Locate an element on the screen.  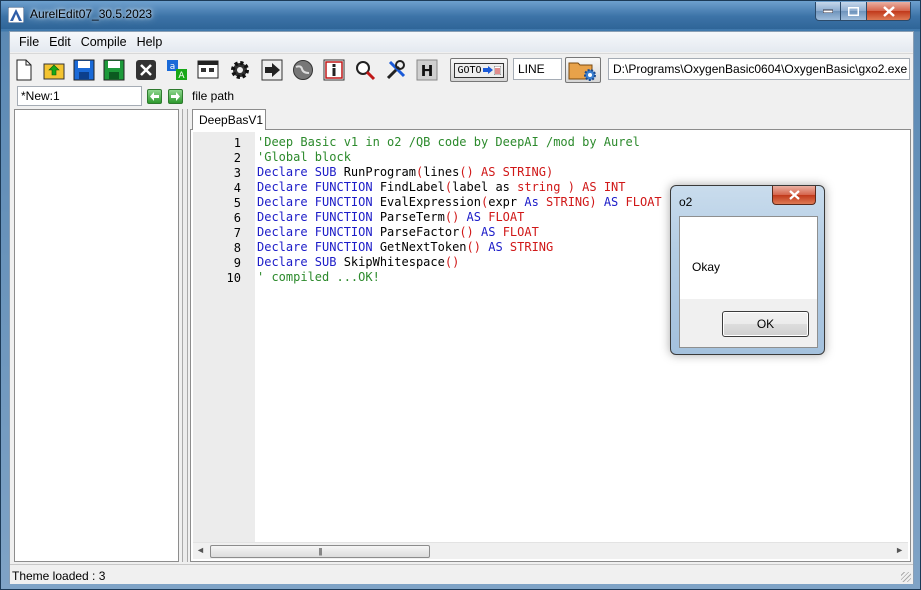
line-number: 5 is located at coordinates (237, 203).